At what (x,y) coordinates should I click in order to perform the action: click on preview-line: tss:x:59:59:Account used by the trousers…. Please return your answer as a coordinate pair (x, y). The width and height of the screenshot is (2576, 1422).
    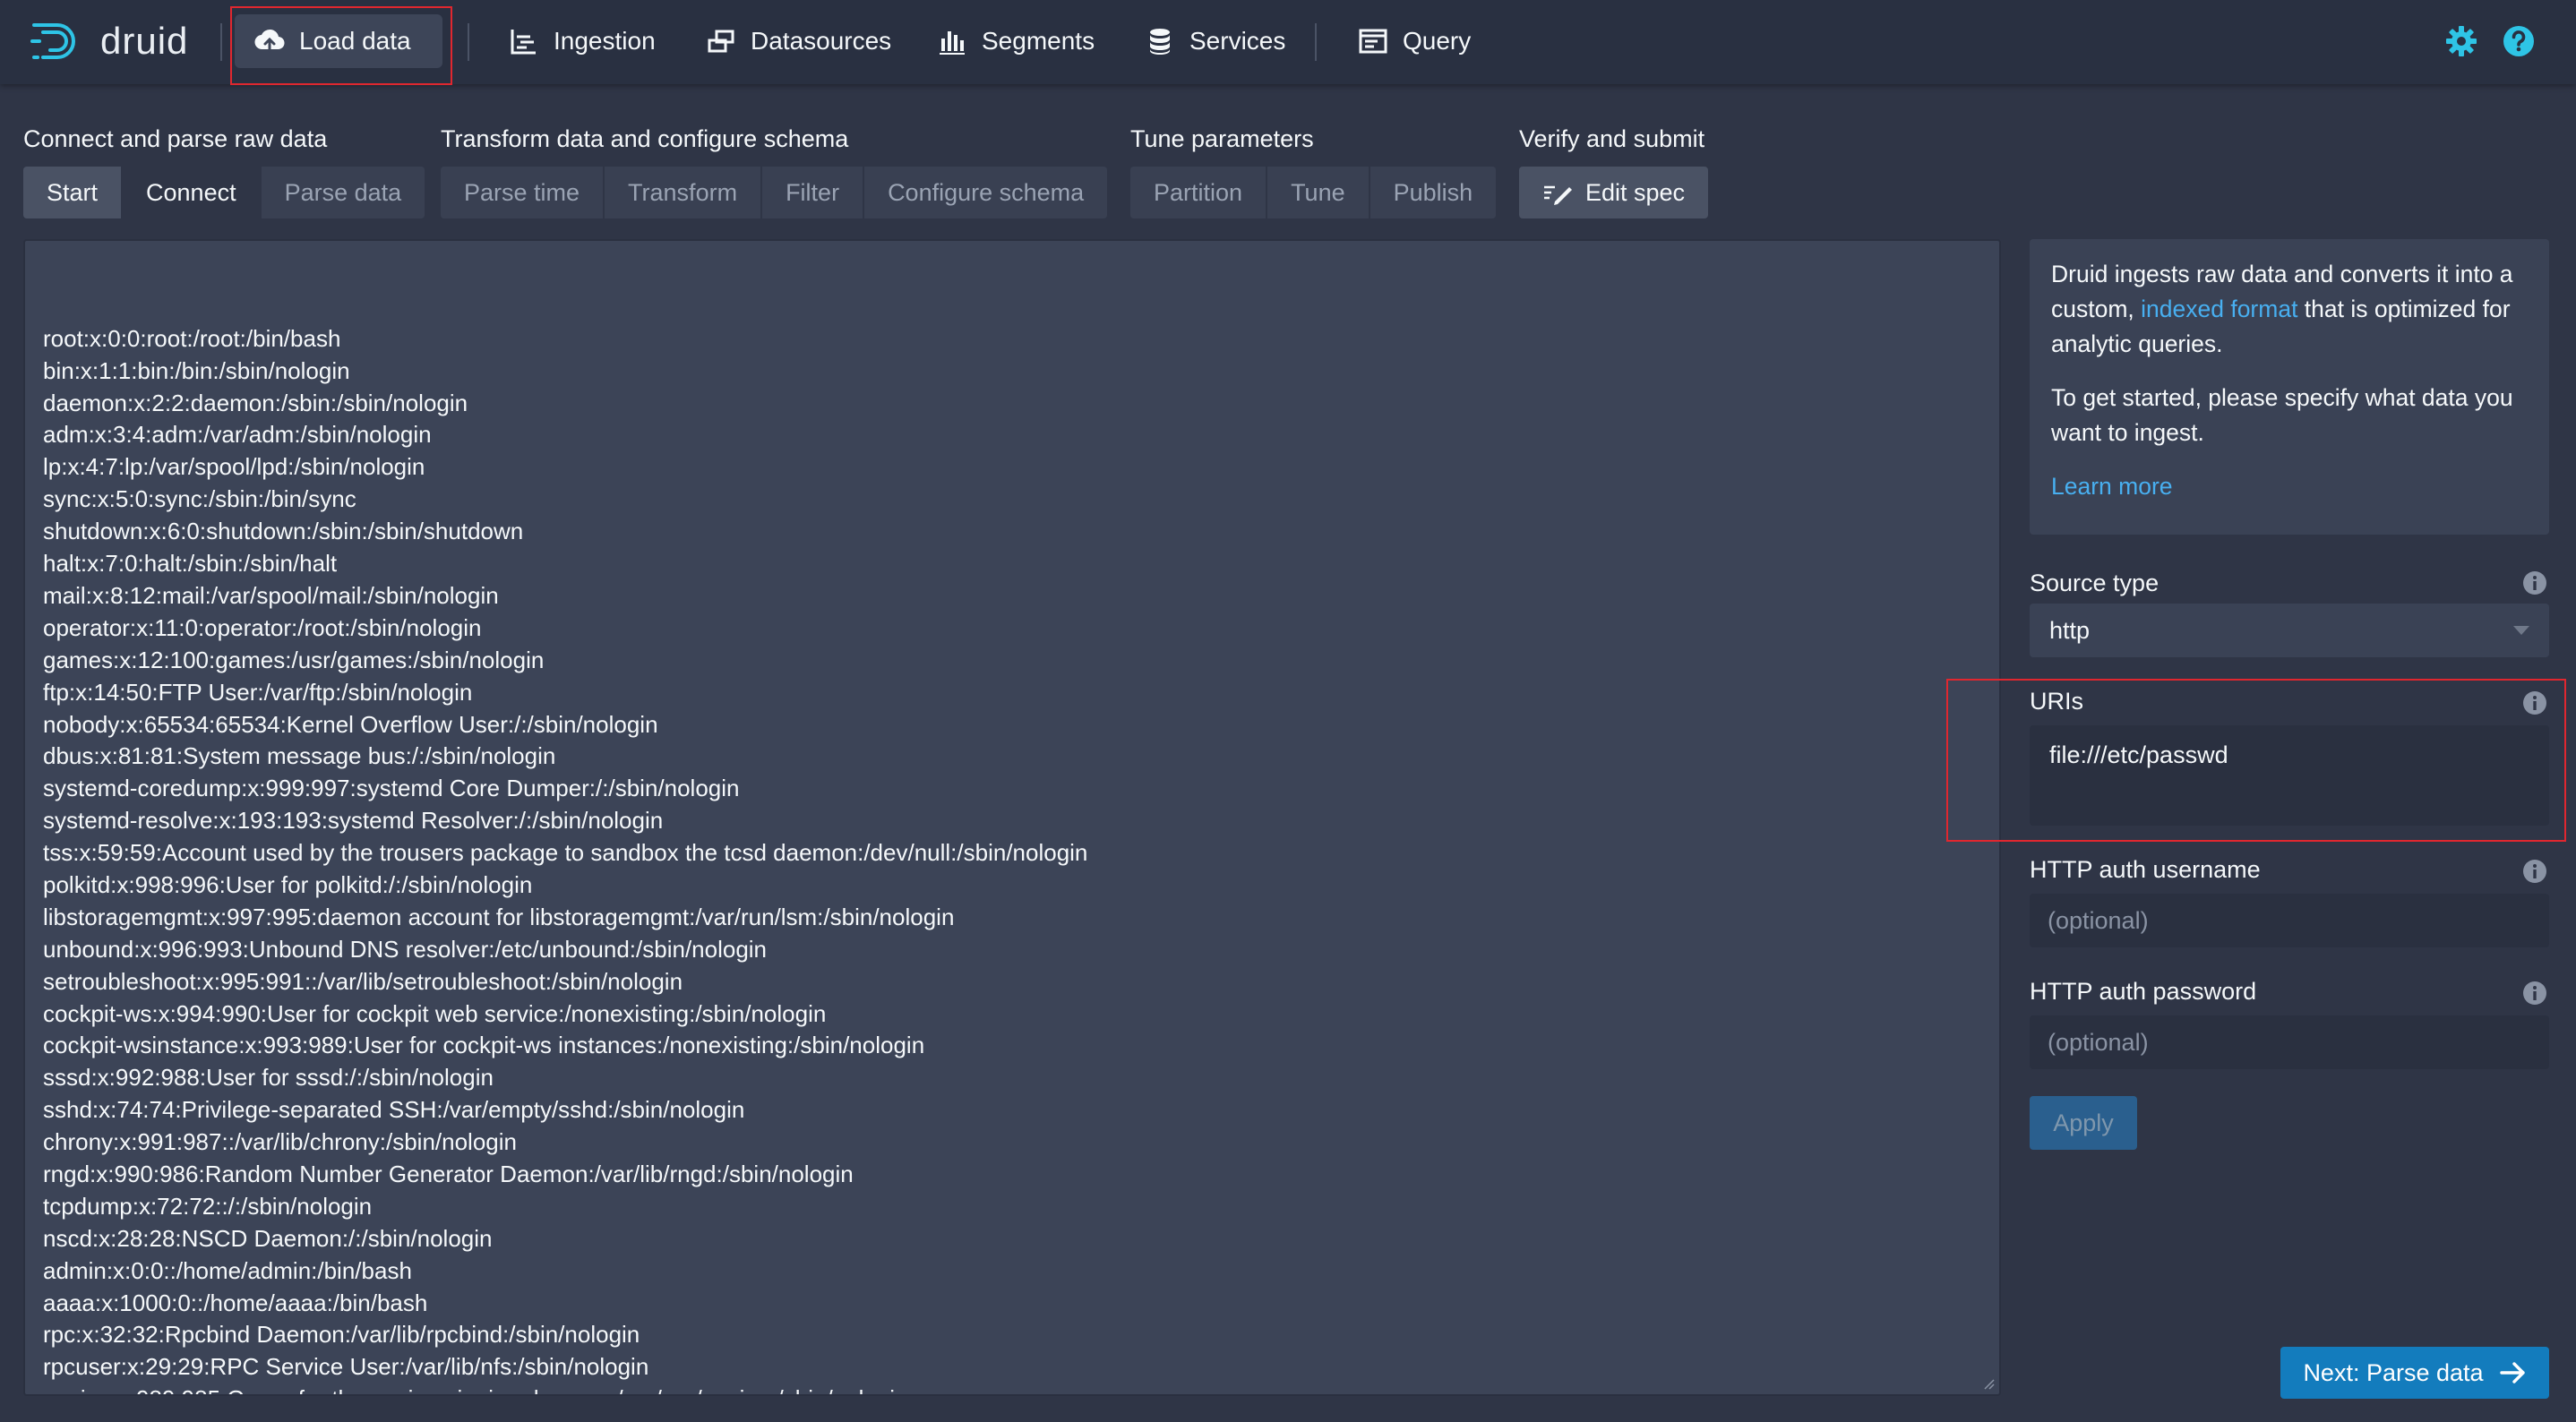
    Looking at the image, I should click on (565, 853).